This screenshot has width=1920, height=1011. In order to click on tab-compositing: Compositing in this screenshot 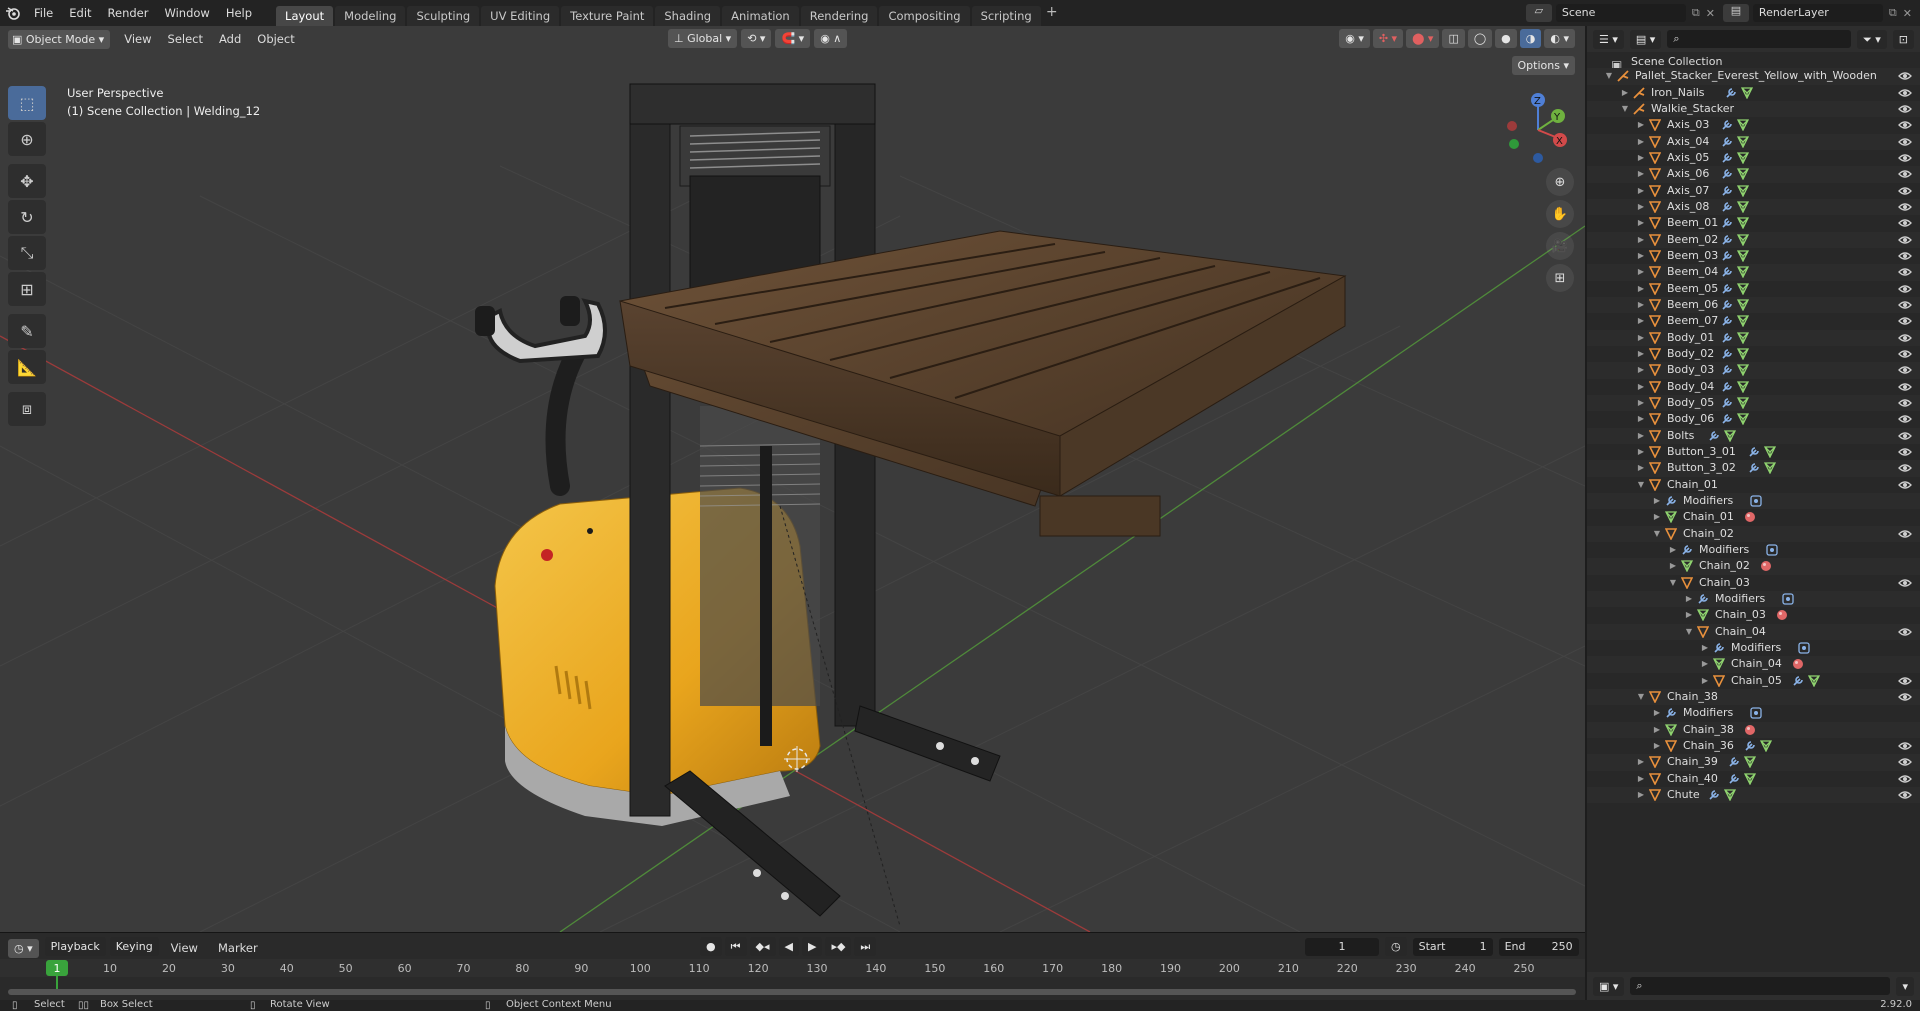, I will do `click(924, 16)`.